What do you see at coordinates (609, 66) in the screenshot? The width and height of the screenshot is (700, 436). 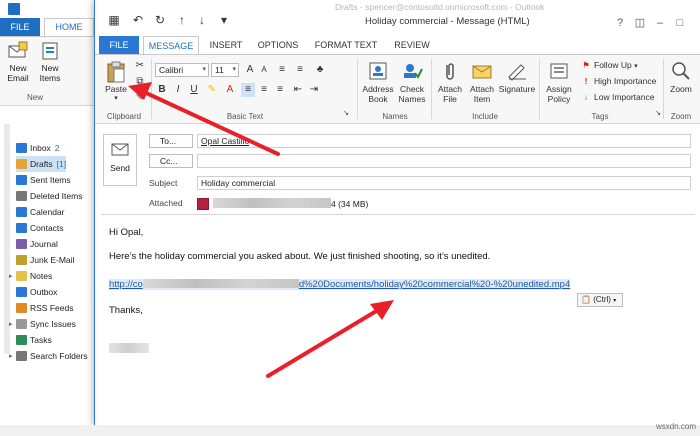 I see `follow-up-button: ⚑ Follow Up ▾` at bounding box center [609, 66].